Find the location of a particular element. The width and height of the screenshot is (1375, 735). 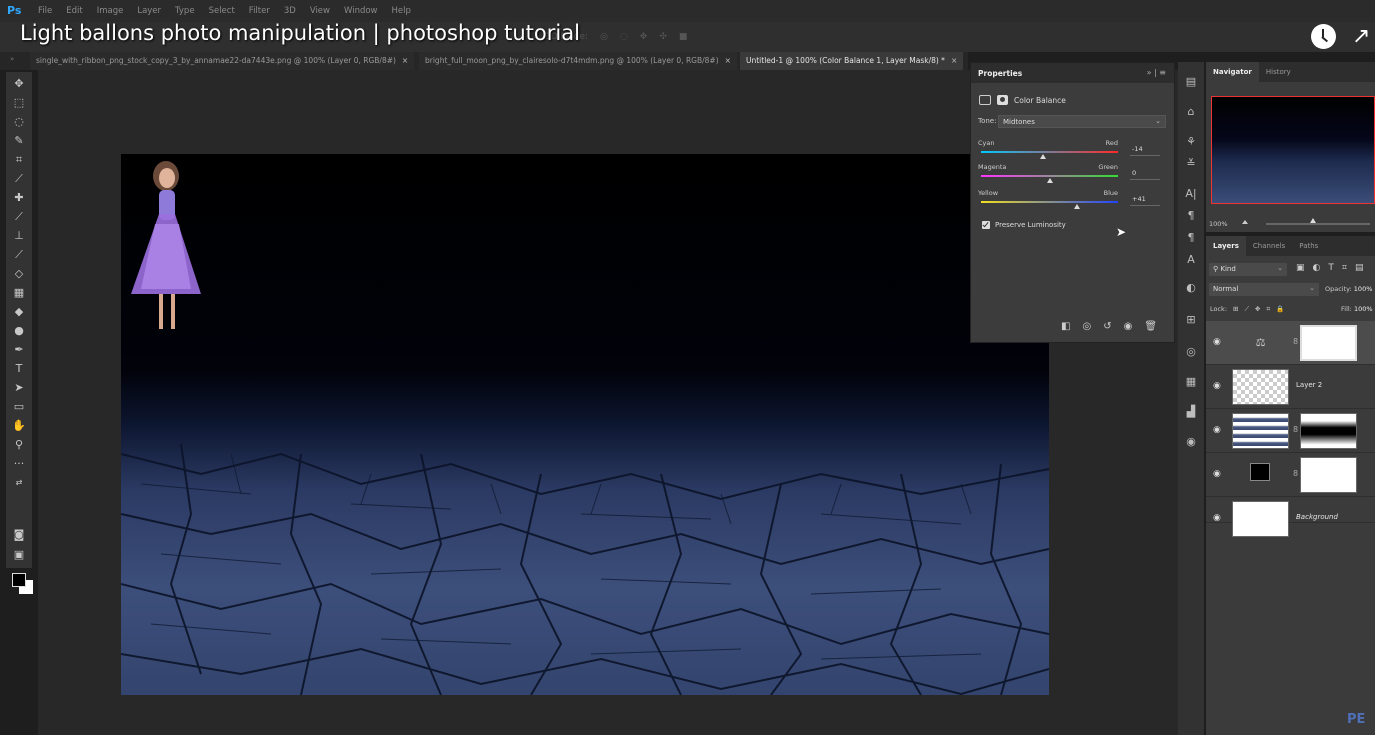

menu-type: Type is located at coordinates (185, 11).